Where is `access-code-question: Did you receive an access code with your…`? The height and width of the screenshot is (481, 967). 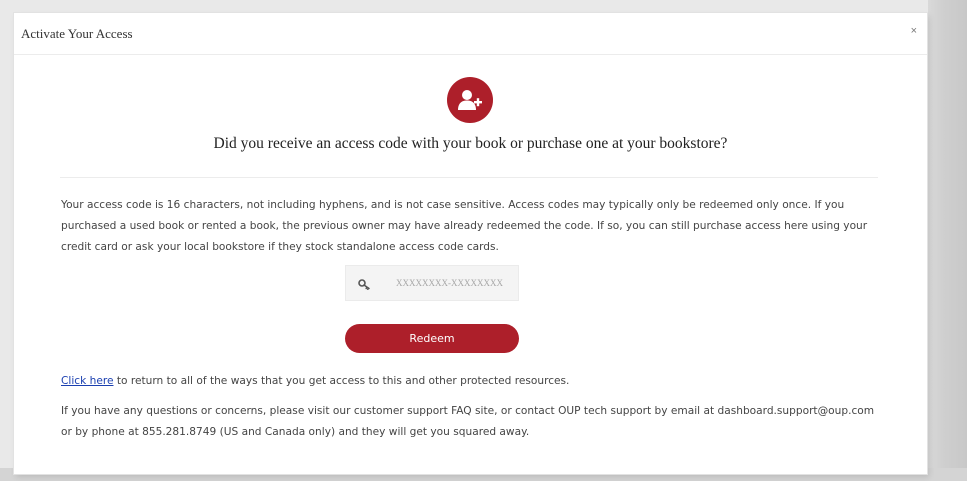 access-code-question: Did you receive an access code with your… is located at coordinates (470, 143).